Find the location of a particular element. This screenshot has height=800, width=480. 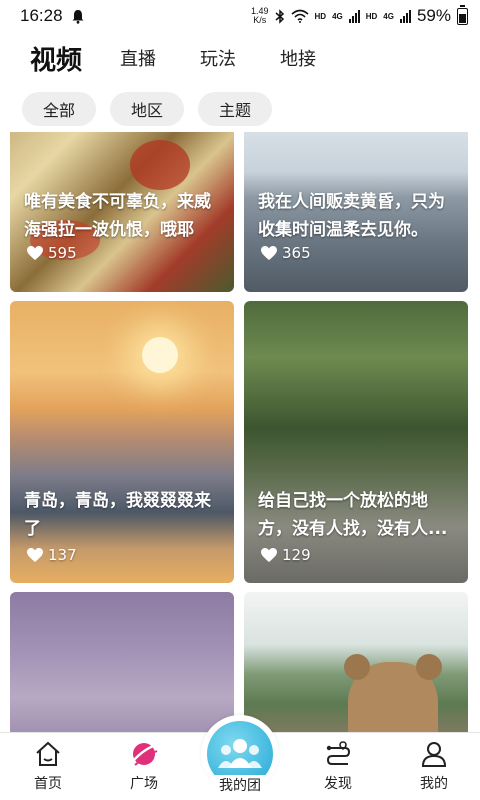

status-indicators: 1.49 K/s HD 4G HD 4G 59% is located at coordinates (359, 15).